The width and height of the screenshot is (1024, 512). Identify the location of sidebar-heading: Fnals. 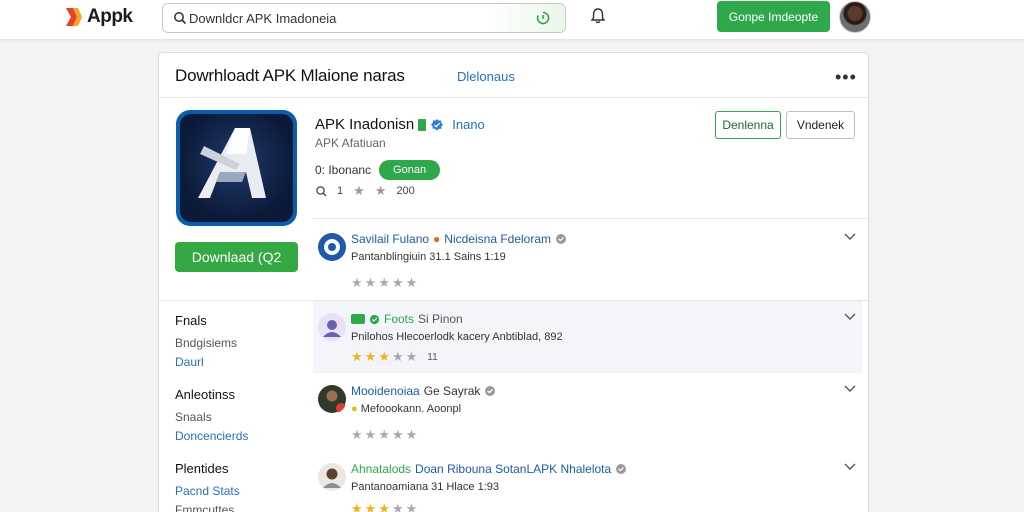
(191, 320).